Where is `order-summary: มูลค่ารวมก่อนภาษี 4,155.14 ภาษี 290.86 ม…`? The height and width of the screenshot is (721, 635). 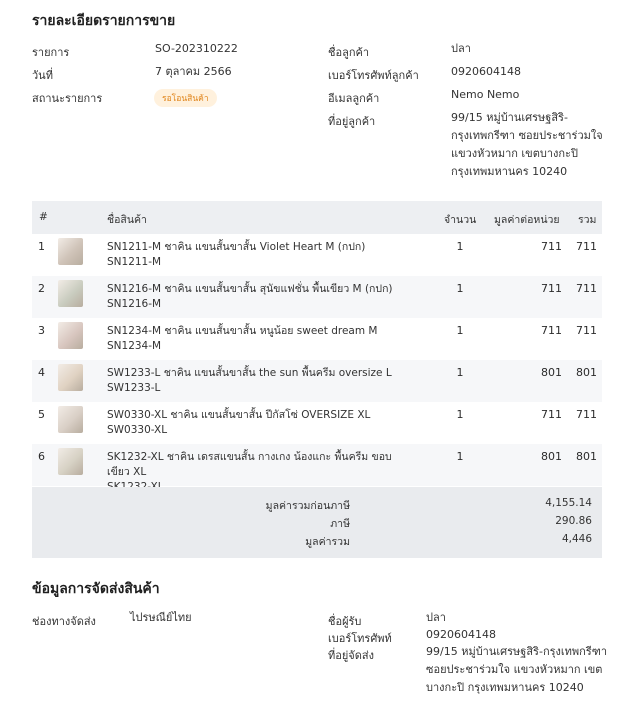 order-summary: มูลค่ารวมก่อนภาษี 4,155.14 ภาษี 290.86 ม… is located at coordinates (317, 522).